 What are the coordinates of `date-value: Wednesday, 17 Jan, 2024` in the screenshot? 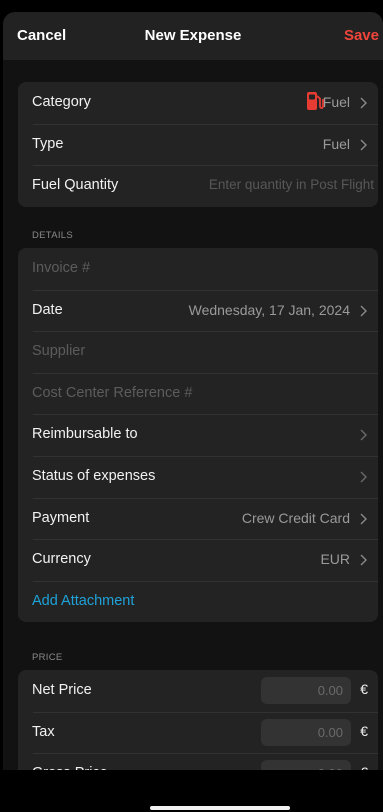 It's located at (269, 309).